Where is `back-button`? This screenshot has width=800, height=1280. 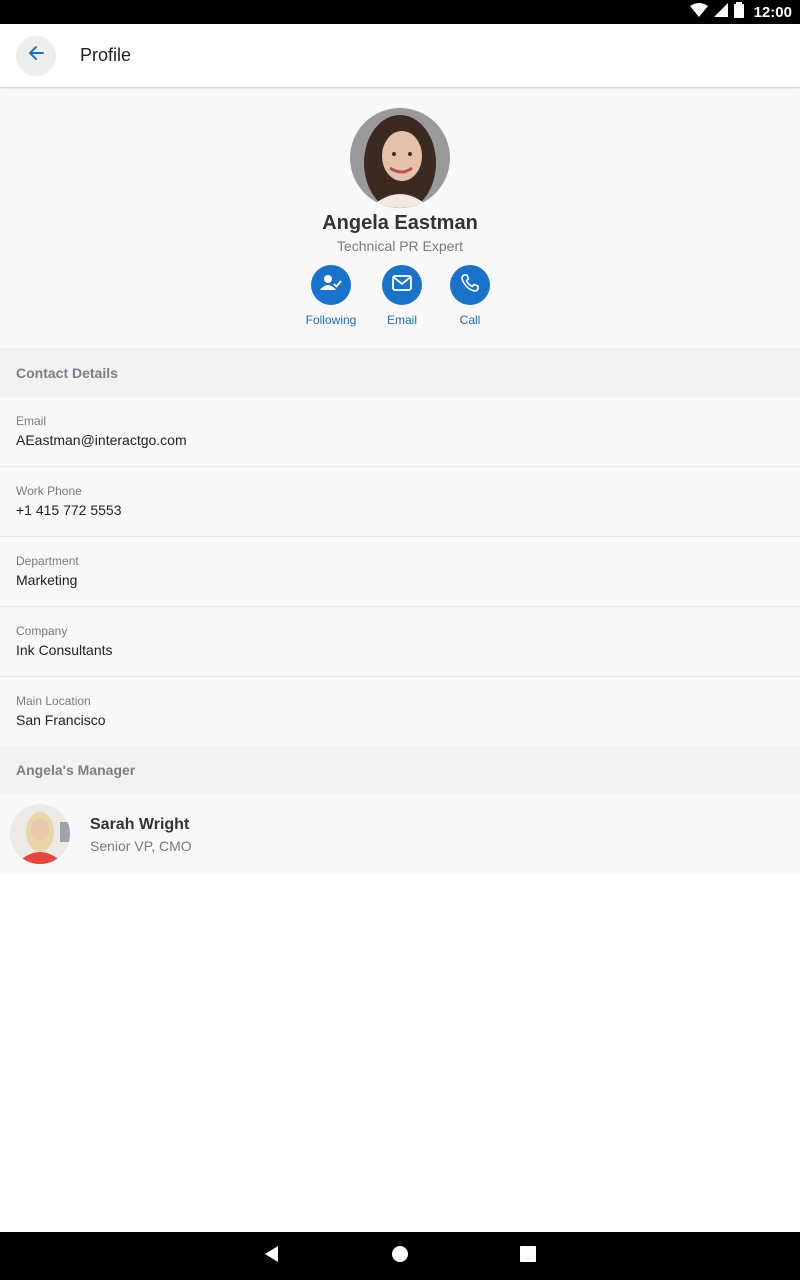 back-button is located at coordinates (36, 55).